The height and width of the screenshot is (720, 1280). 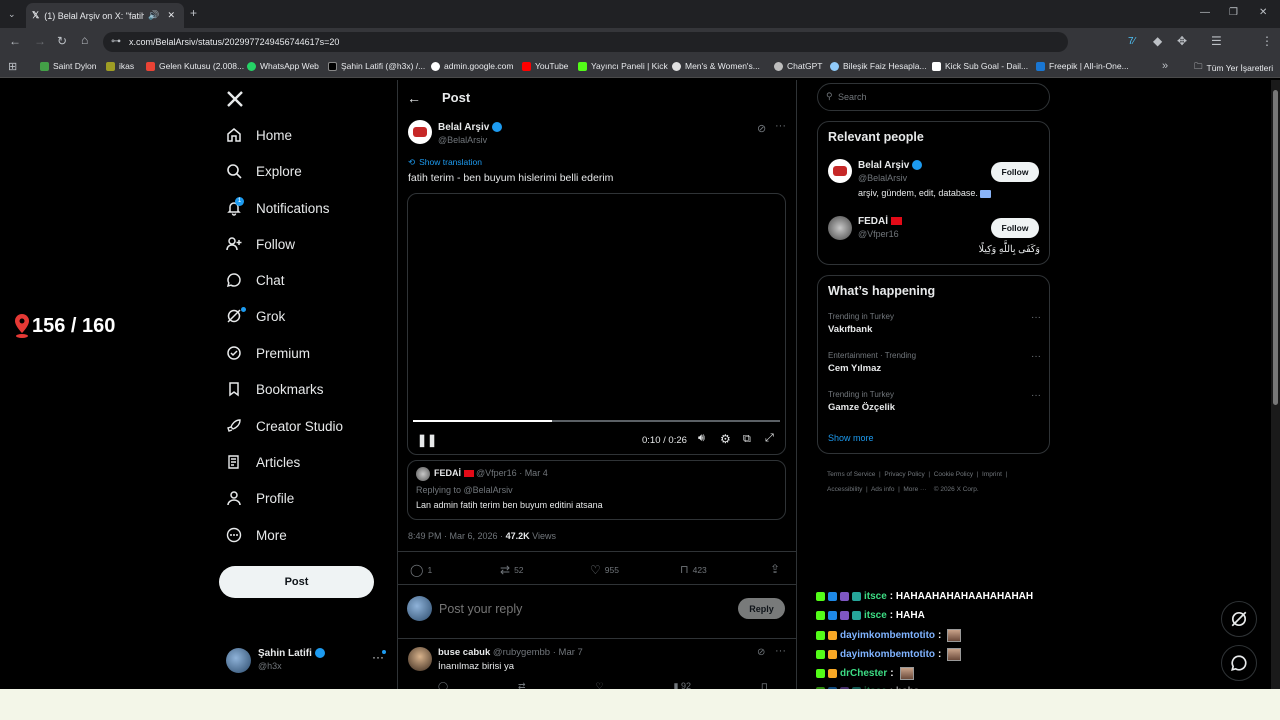 I want to click on grok-floating-button, so click(x=1239, y=619).